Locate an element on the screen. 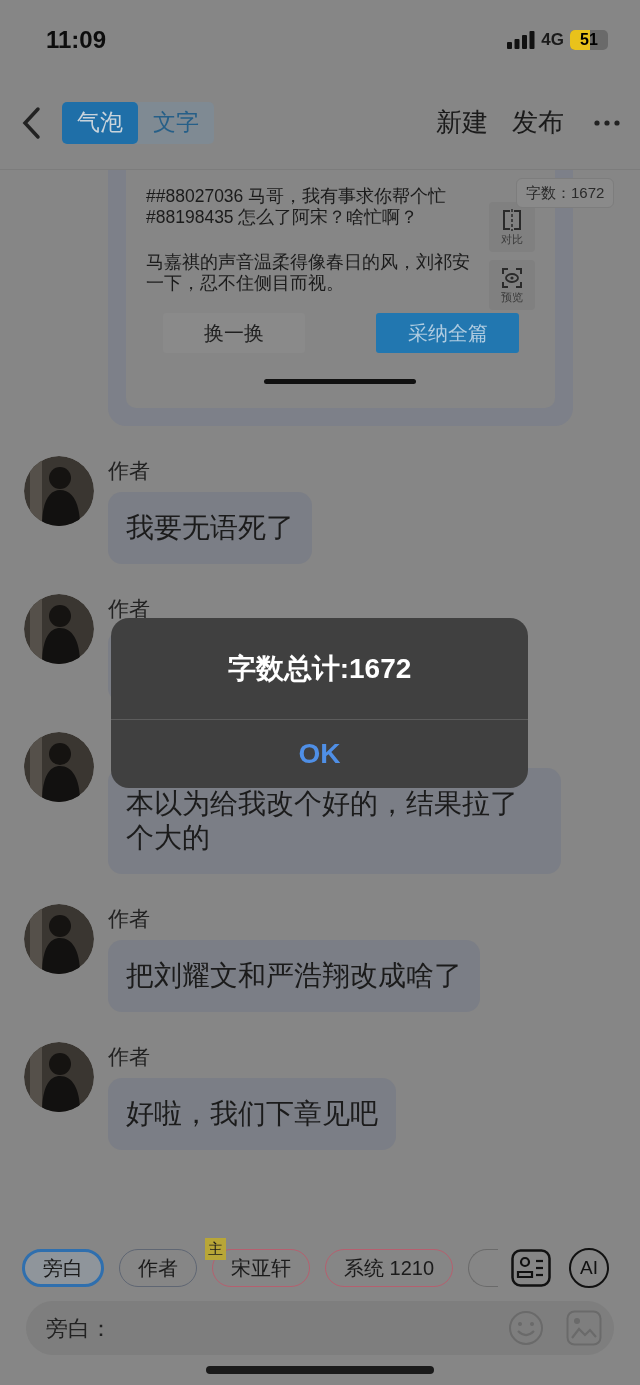 This screenshot has width=640, height=1385. message-input: 旁白： is located at coordinates (320, 1328).